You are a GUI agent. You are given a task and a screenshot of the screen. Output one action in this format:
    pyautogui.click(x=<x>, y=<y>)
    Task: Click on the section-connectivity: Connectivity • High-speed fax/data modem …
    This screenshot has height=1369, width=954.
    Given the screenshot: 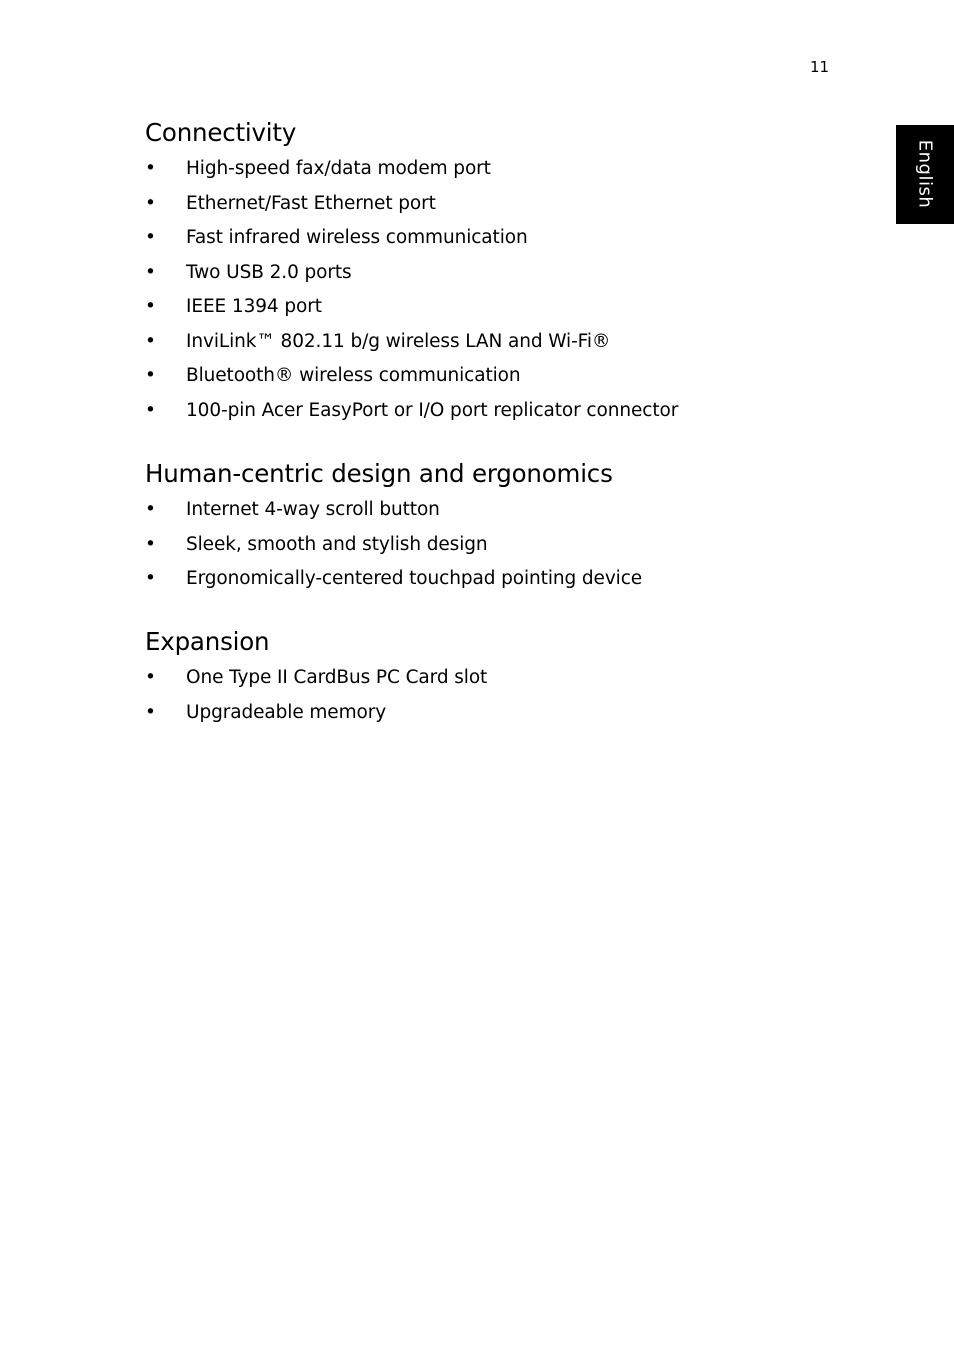 What is the action you would take?
    pyautogui.click(x=411, y=273)
    